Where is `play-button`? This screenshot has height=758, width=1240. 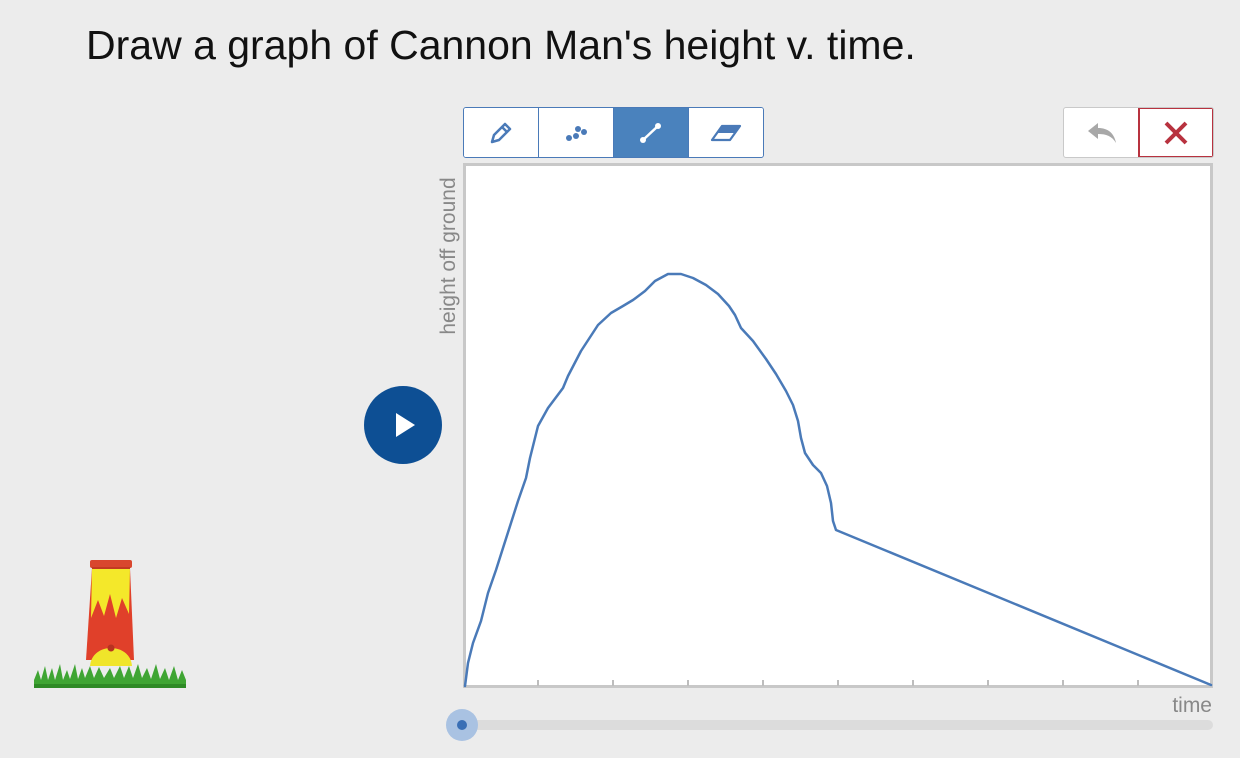 play-button is located at coordinates (403, 425).